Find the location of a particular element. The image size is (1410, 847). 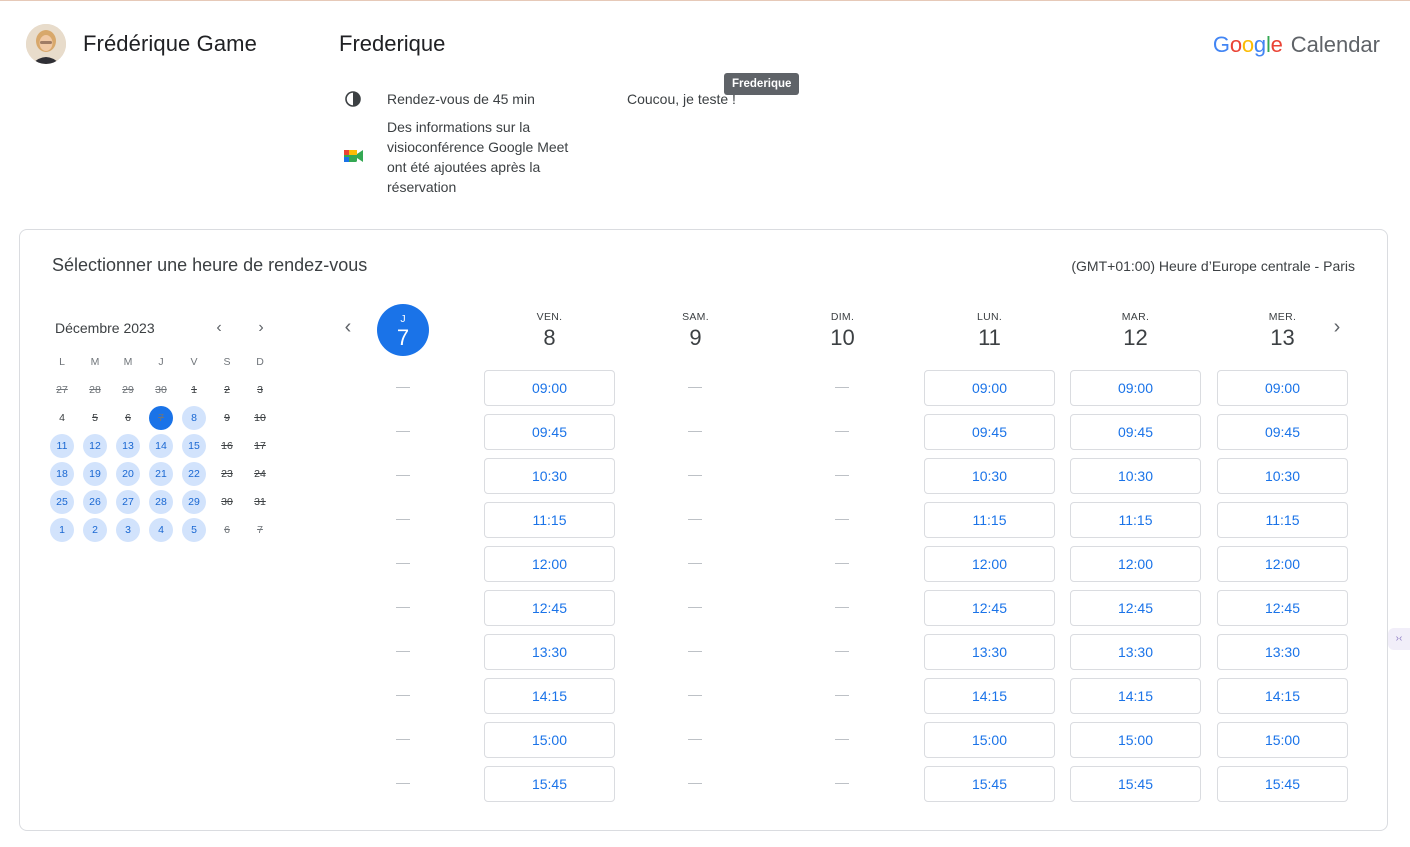

week-prev-button: ‹ is located at coordinates (348, 327).